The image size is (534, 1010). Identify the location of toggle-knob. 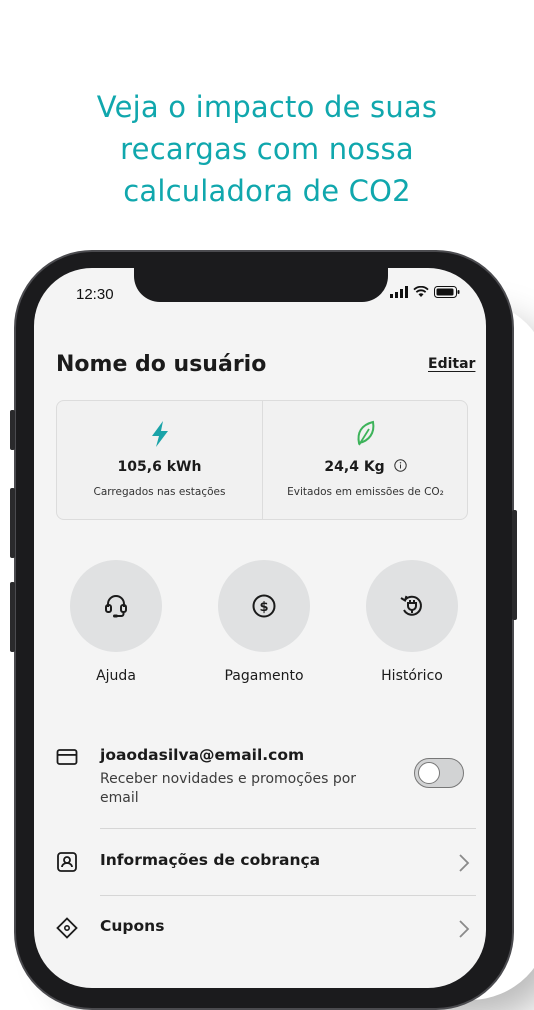
(429, 773).